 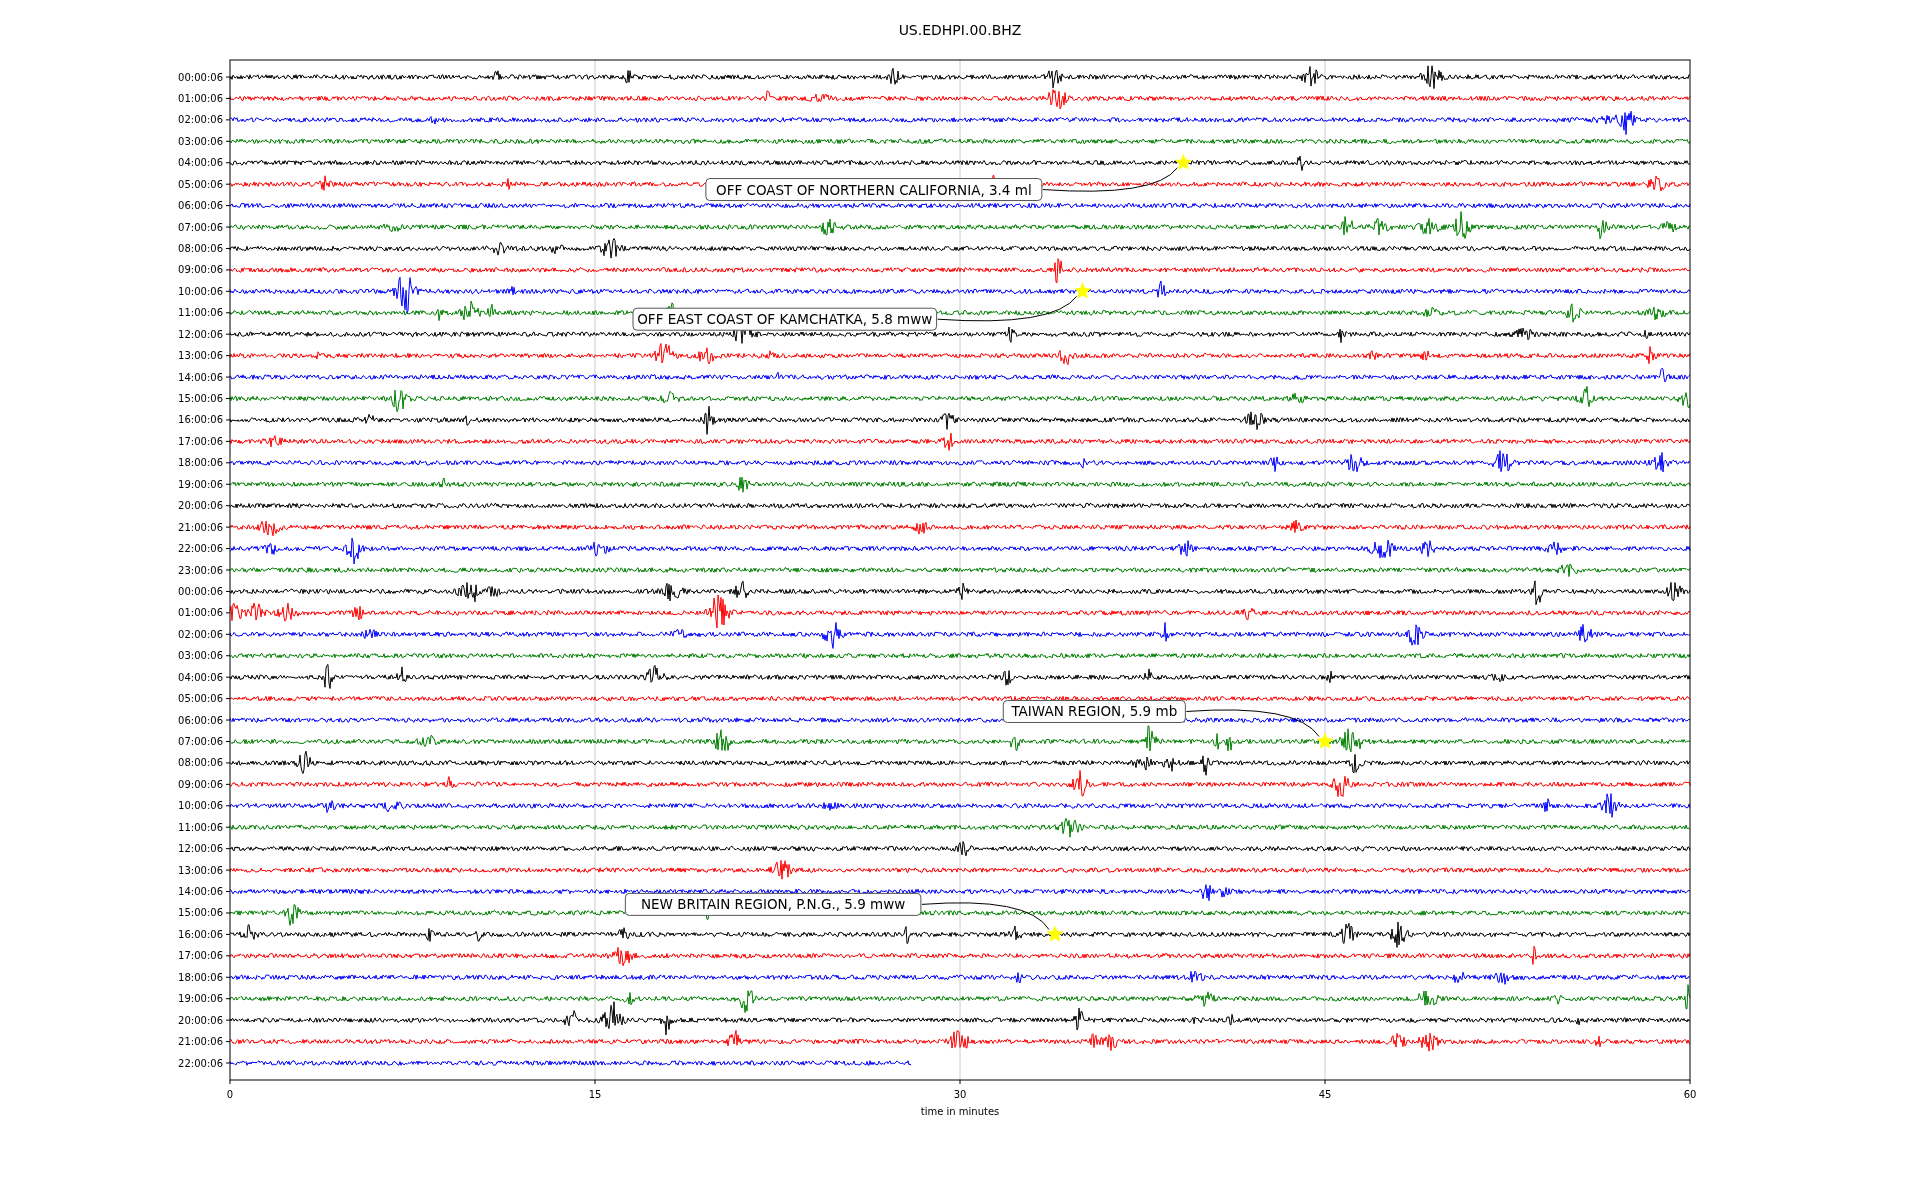 I want to click on annotation-label: OFF COAST OF NORTHERN CALIFORNIA, 3.4 ml, so click(x=874, y=190).